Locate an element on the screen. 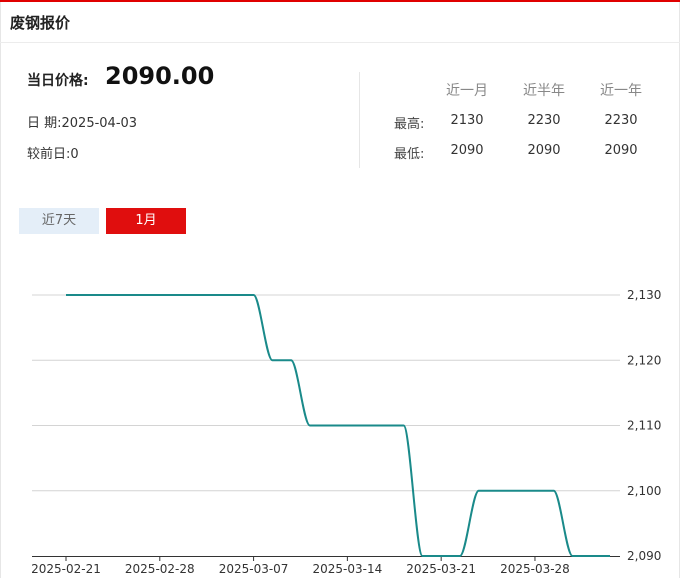 Image resolution: width=680 pixels, height=578 pixels. stat-period-month: 近一月 is located at coordinates (467, 91).